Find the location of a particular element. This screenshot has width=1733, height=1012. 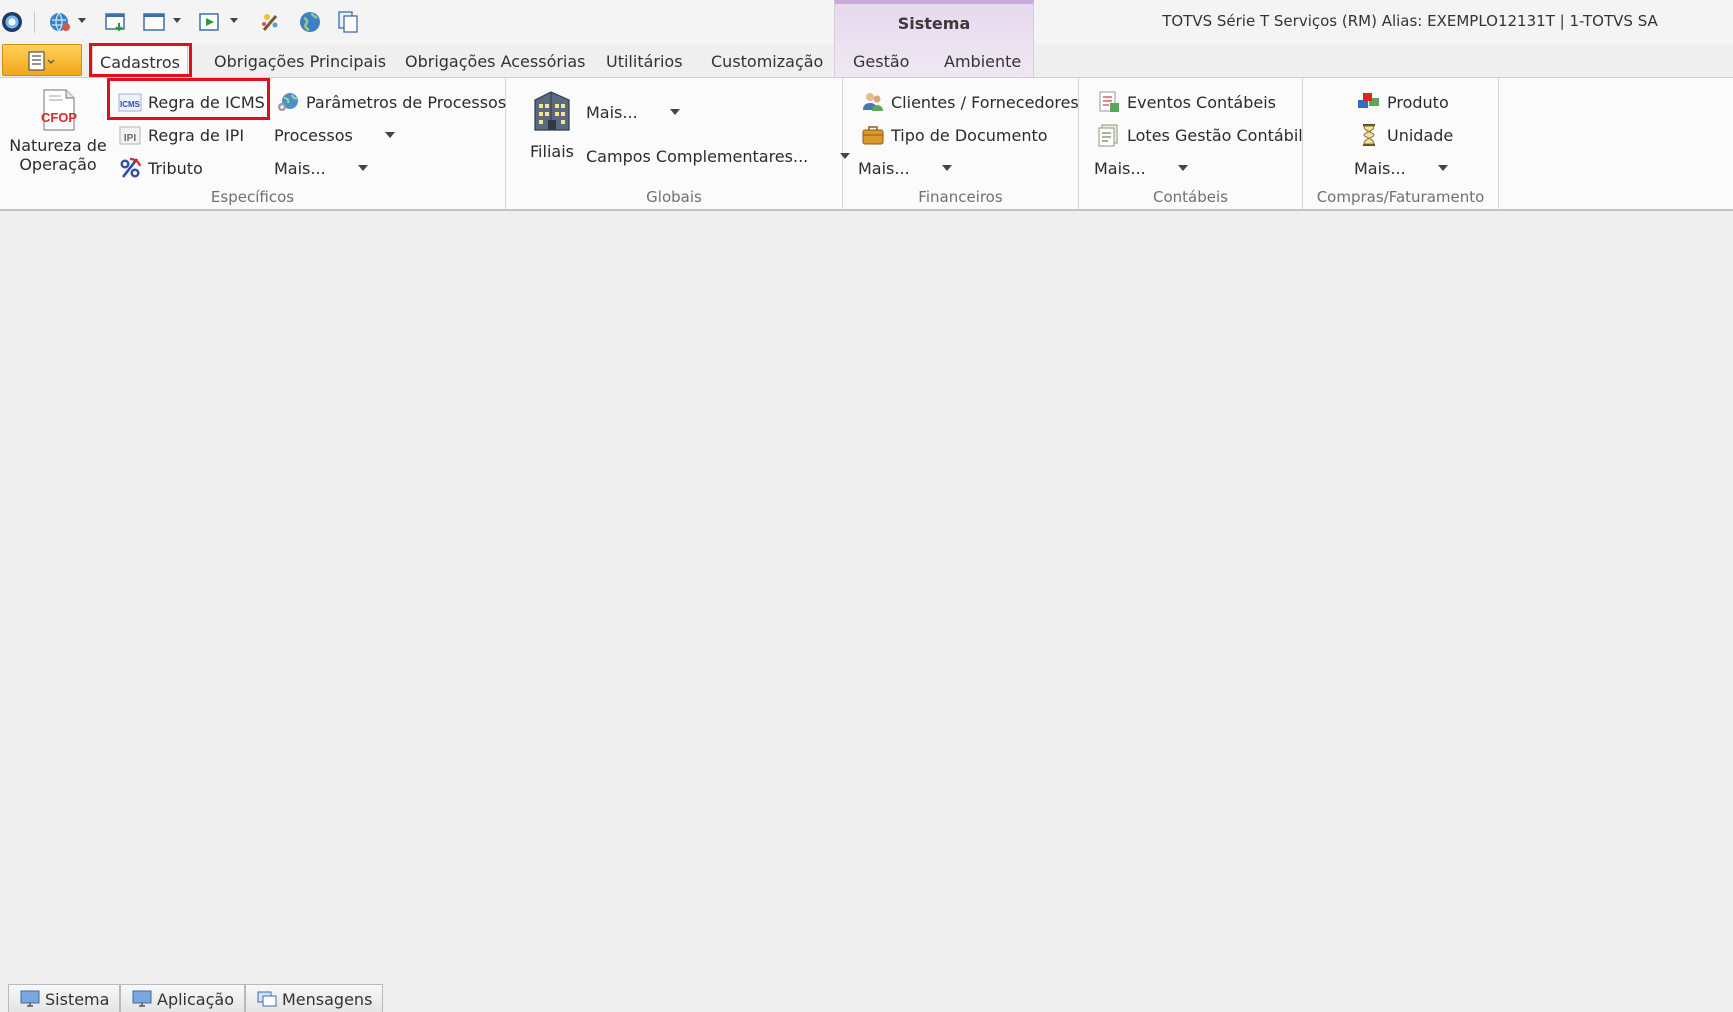

bottom-tab-mensagens: Mensagens is located at coordinates (314, 998).